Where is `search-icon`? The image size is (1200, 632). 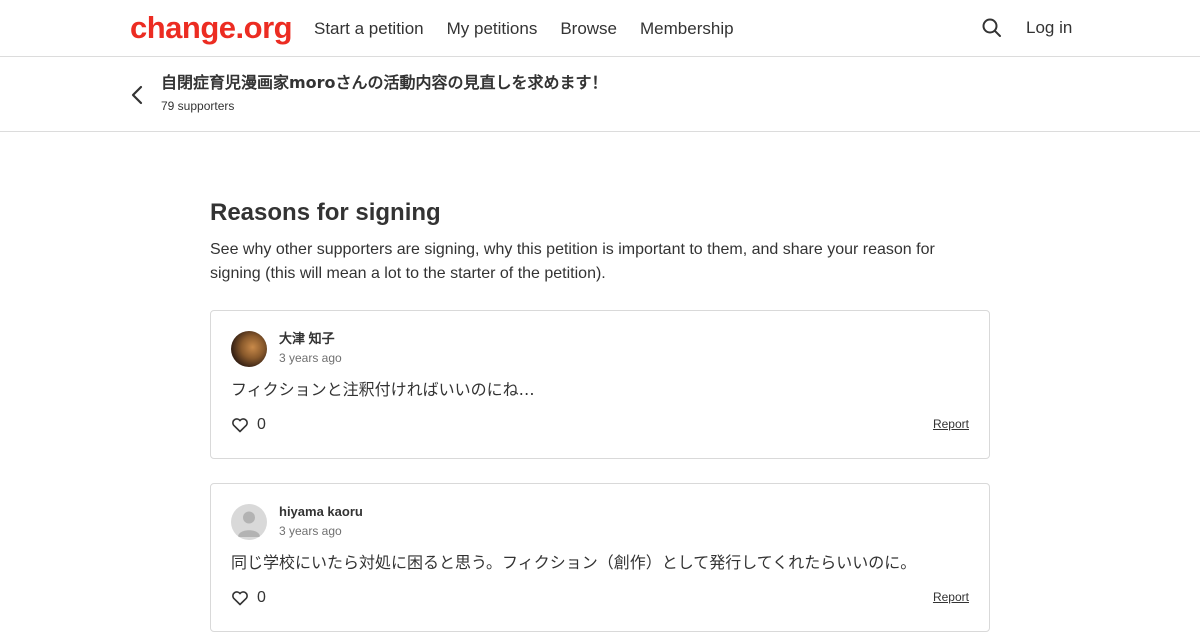 search-icon is located at coordinates (992, 28).